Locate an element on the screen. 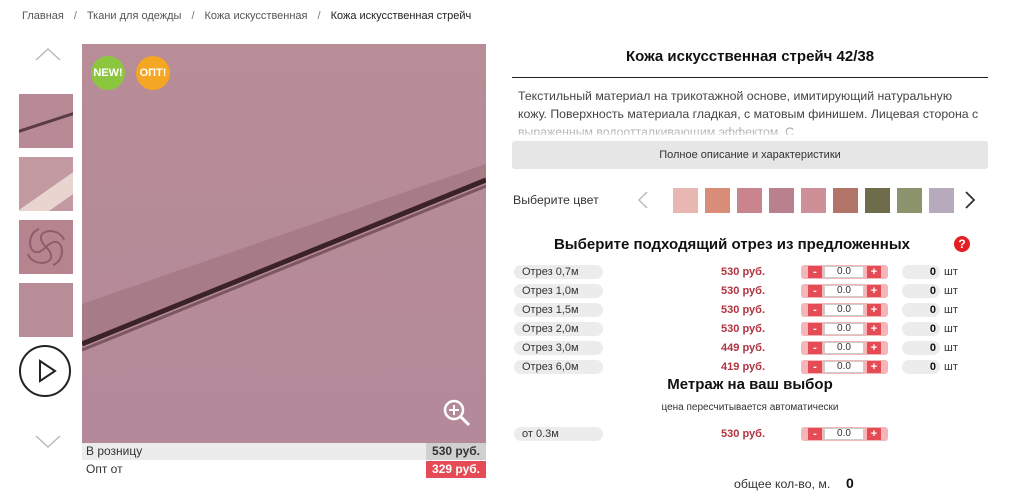  cut-row-label: Отрез 0,7м is located at coordinates (558, 272).